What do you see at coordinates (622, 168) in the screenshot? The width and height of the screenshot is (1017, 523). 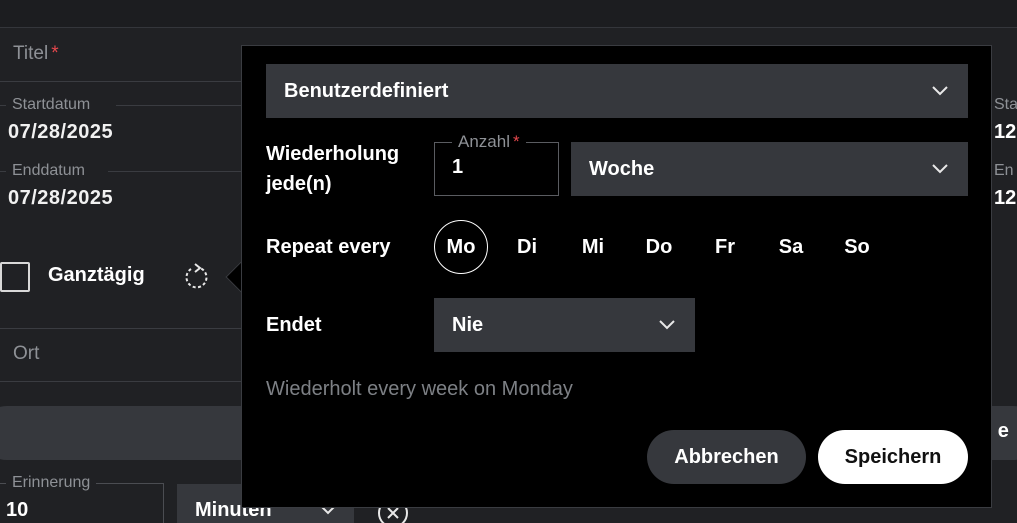 I see `unit-value: Woche` at bounding box center [622, 168].